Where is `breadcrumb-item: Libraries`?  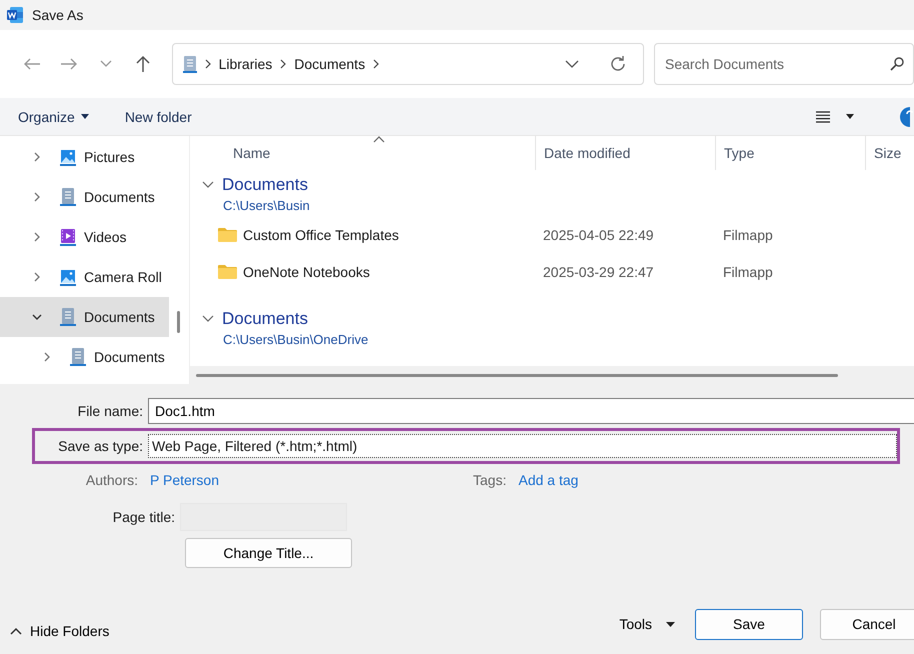
breadcrumb-item: Libraries is located at coordinates (245, 64).